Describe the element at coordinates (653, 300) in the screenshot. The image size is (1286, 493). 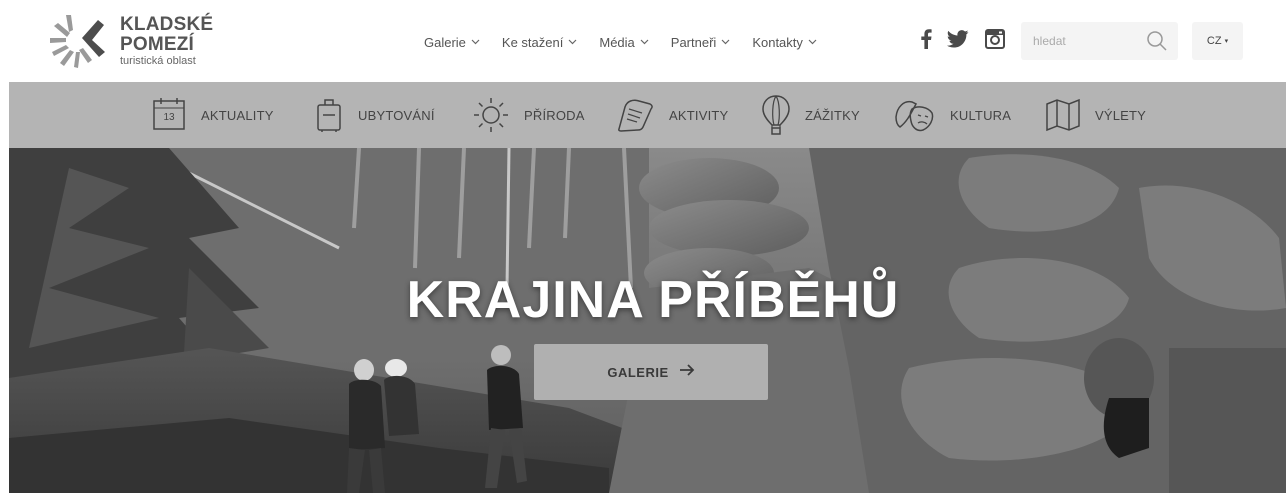
I see `hero-title: KRAJINA PŘÍBĚHŮ` at that location.